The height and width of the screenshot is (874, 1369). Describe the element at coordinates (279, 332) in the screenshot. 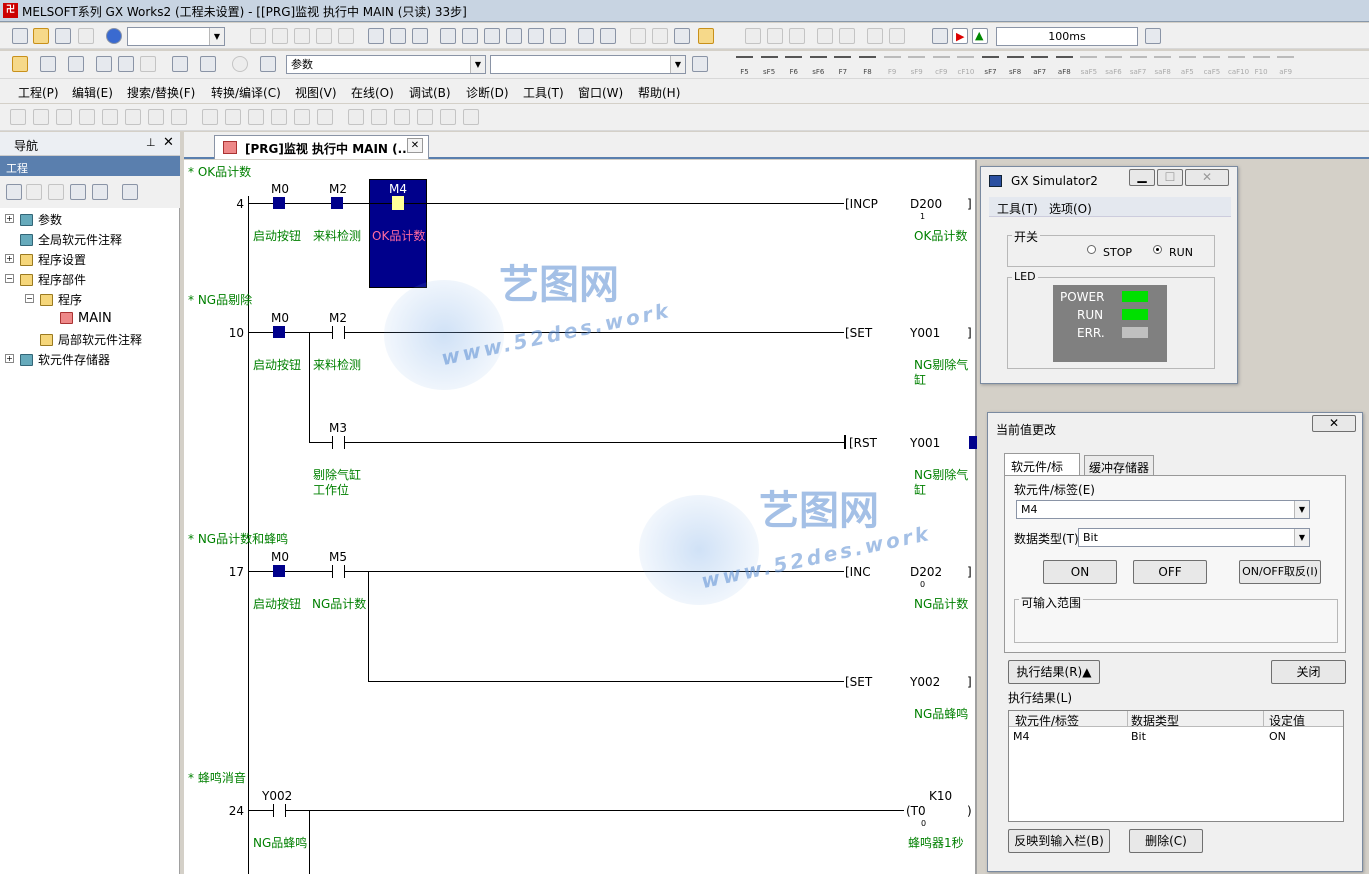

I see `contact-m0-on` at that location.